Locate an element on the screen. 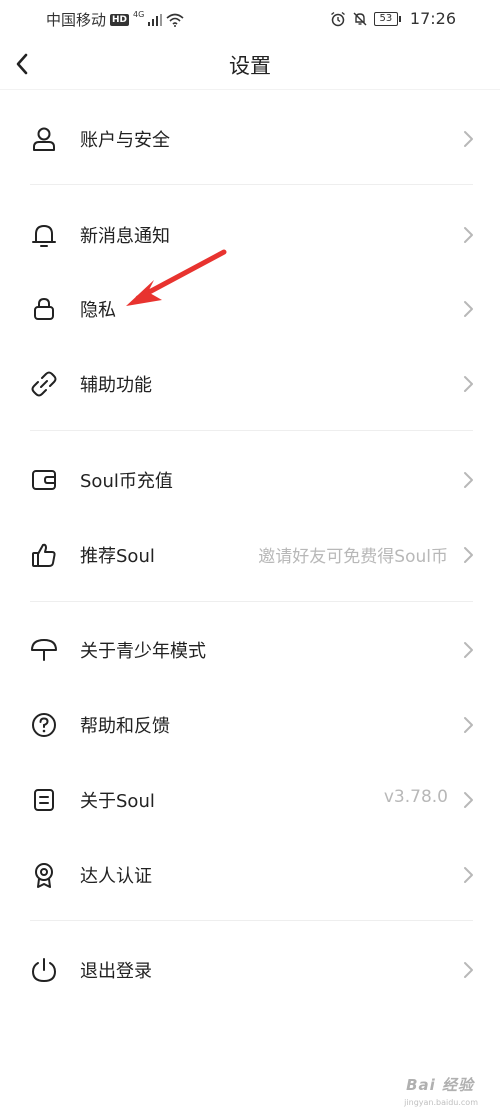  link-icon is located at coordinates (44, 384).